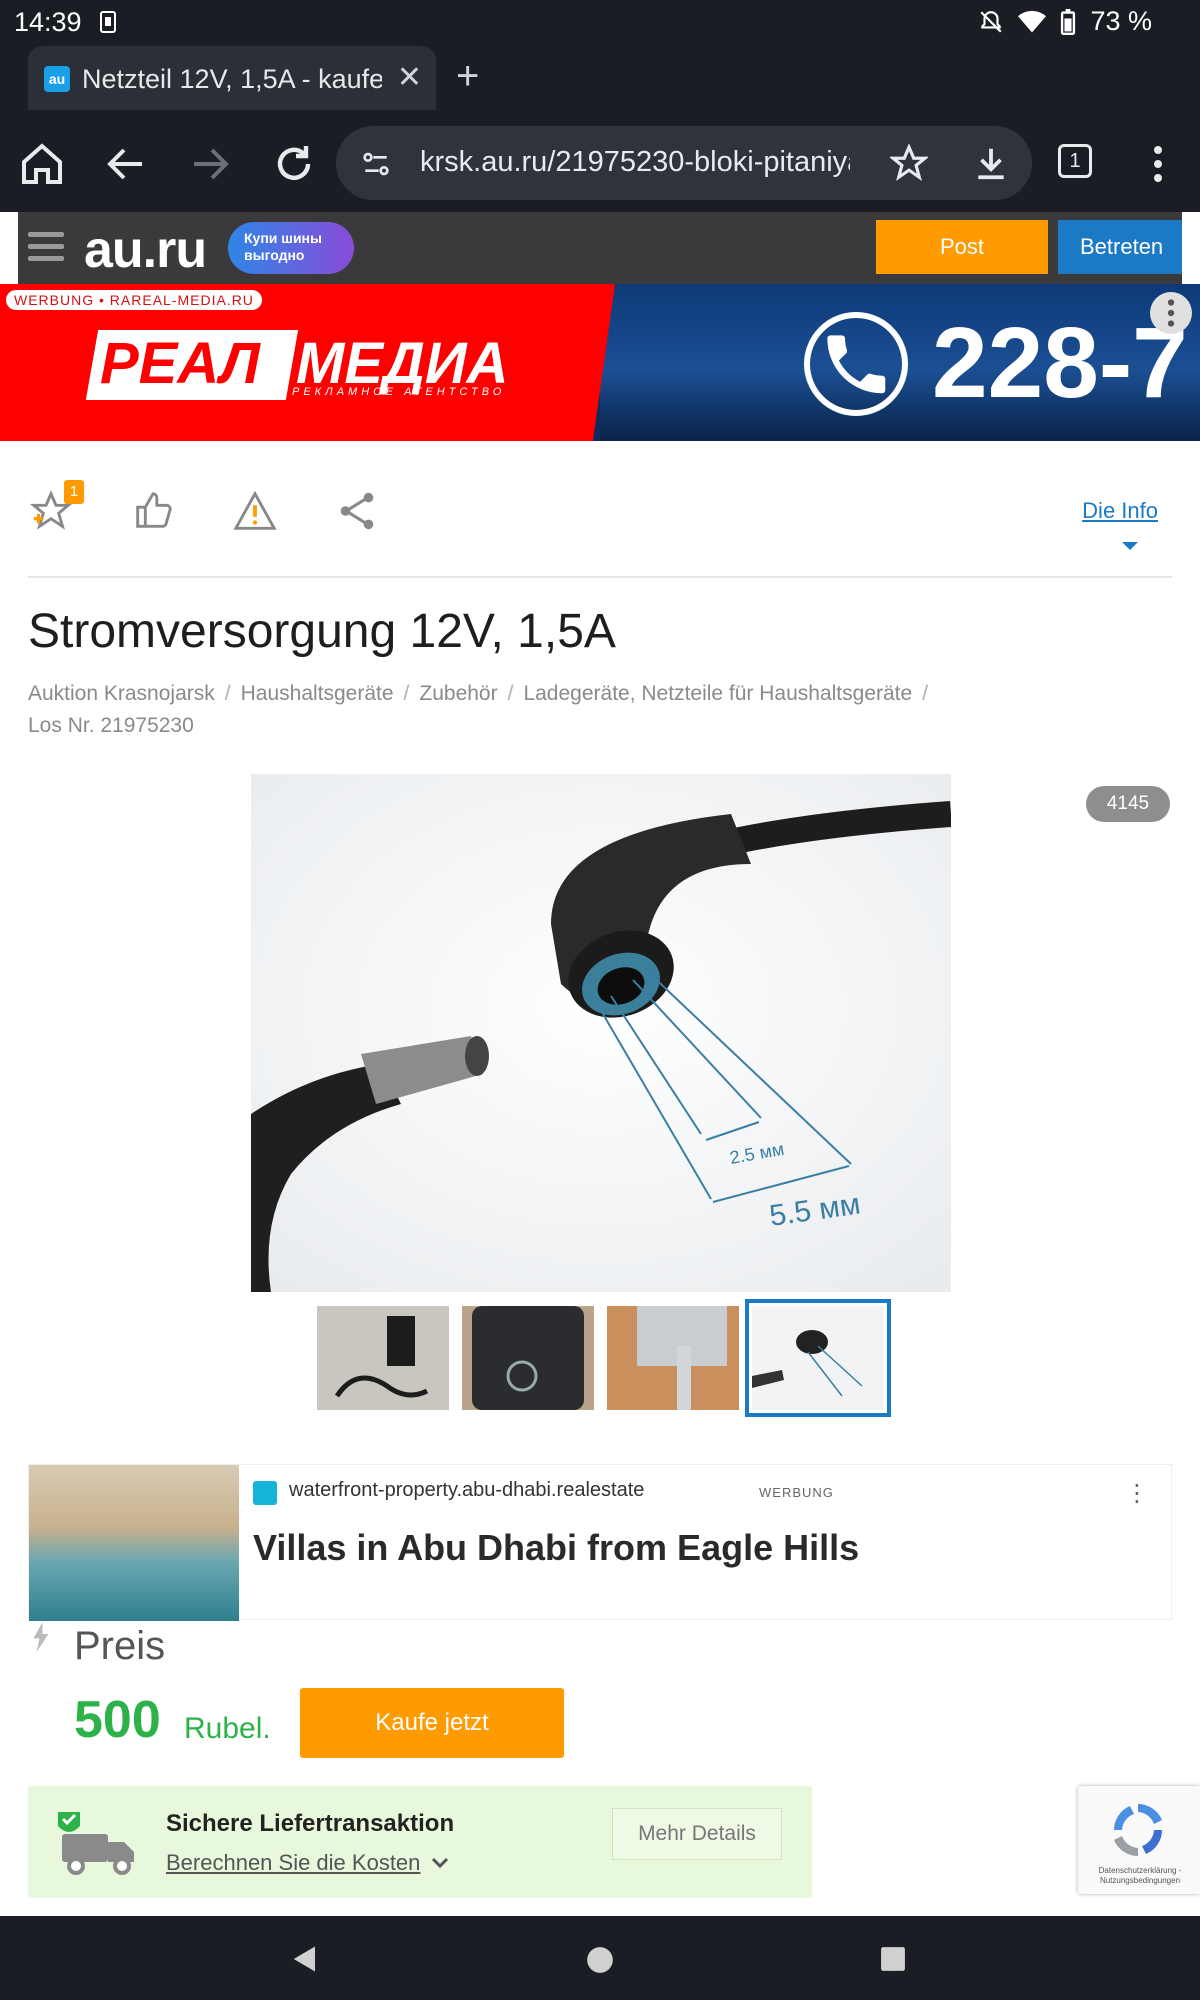 The image size is (1200, 2000). I want to click on brand-name-part1: РЕАЛ, so click(180, 363).